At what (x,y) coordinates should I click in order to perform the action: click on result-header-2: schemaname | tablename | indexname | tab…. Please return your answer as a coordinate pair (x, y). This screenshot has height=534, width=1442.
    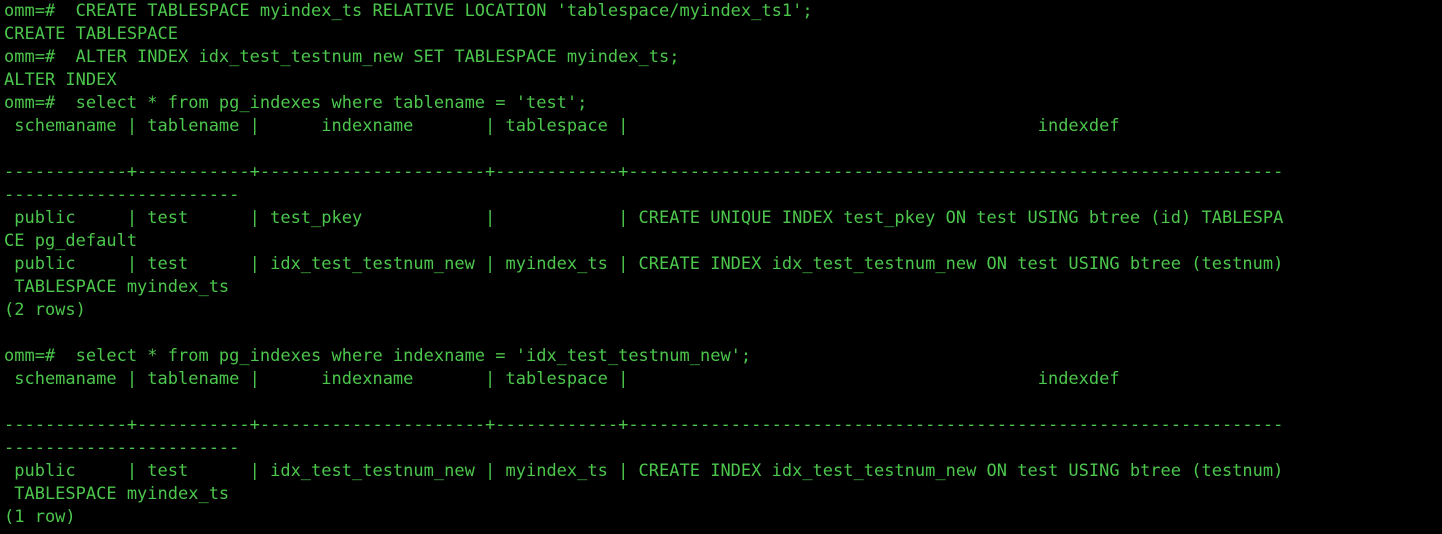
    Looking at the image, I should click on (562, 379).